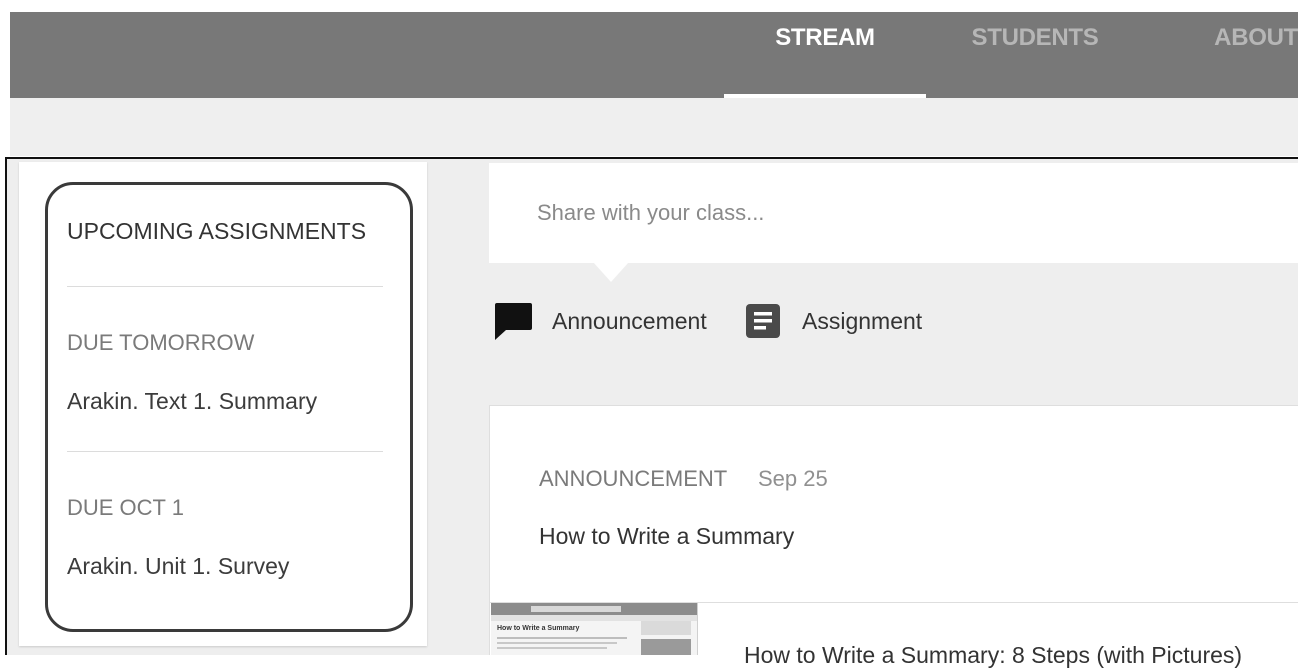 Image resolution: width=1298 pixels, height=669 pixels. Describe the element at coordinates (125, 507) in the screenshot. I see `due-date-label: DUE OCT 1` at that location.